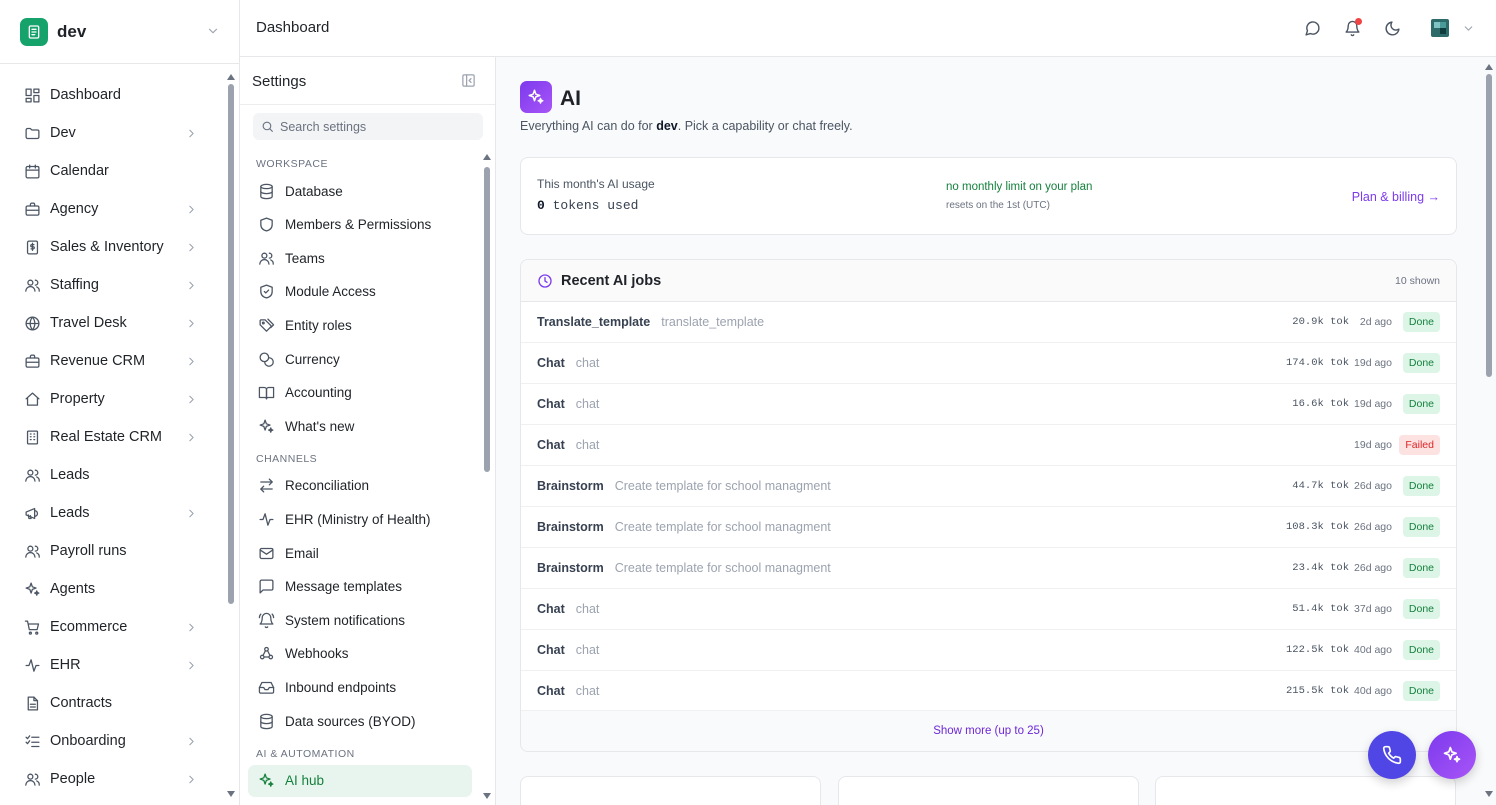 This screenshot has width=1496, height=805. What do you see at coordinates (570, 568) in the screenshot?
I see `job-kind: Brainstorm` at bounding box center [570, 568].